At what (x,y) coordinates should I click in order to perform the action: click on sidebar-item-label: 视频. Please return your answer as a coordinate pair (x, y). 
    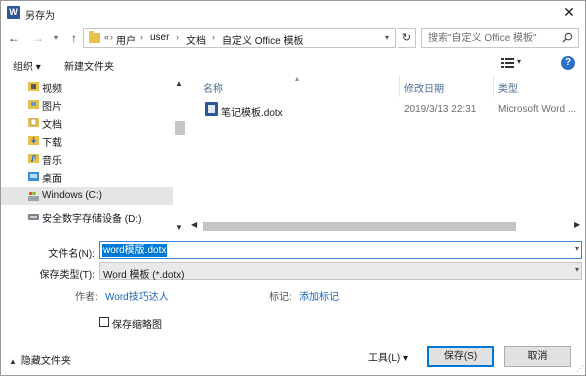
    Looking at the image, I should click on (52, 89).